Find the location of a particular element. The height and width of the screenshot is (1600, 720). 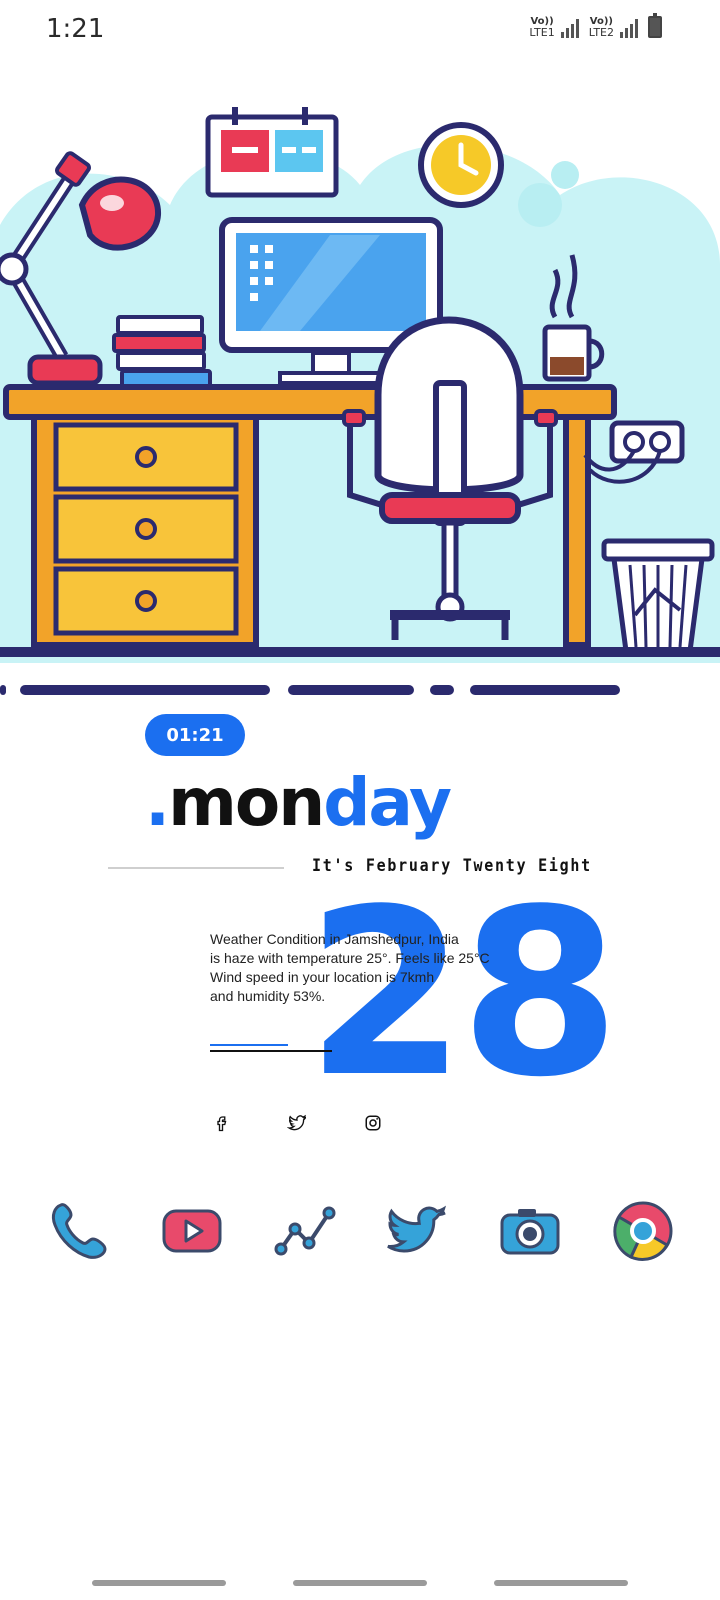

analytics-icon is located at coordinates (305, 1231).